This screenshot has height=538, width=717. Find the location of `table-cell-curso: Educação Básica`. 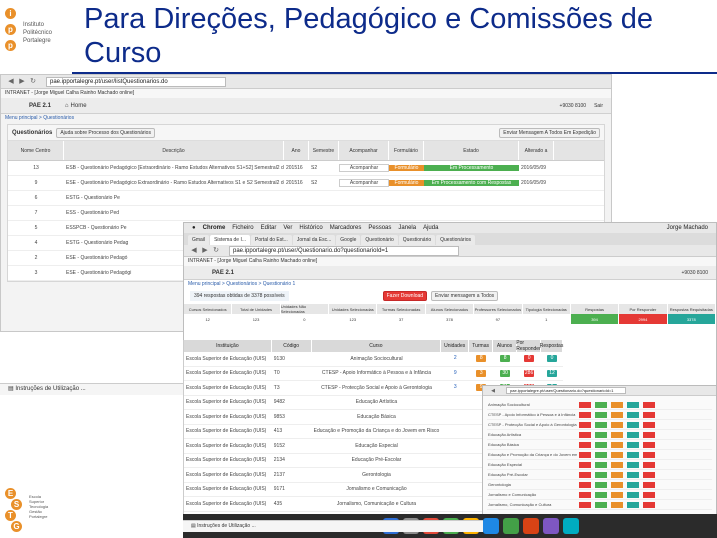

table-cell-curso: Educação Básica is located at coordinates (376, 416).